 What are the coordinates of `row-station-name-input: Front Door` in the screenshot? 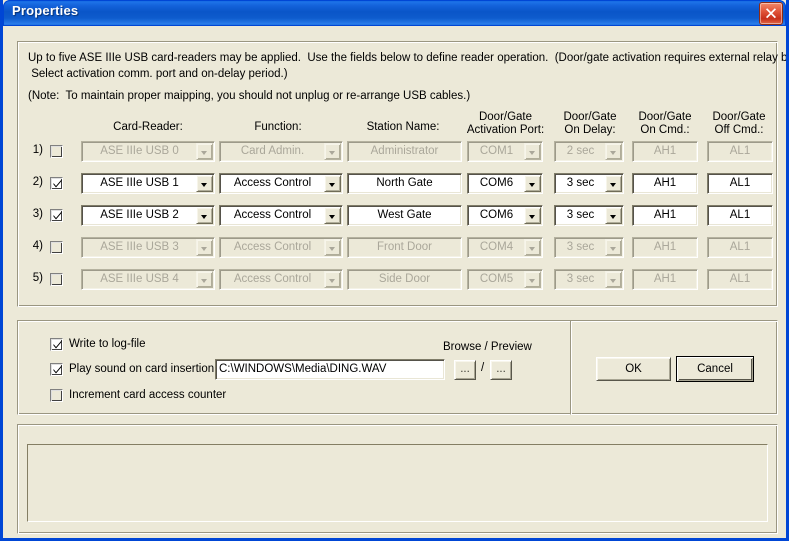 It's located at (404, 247).